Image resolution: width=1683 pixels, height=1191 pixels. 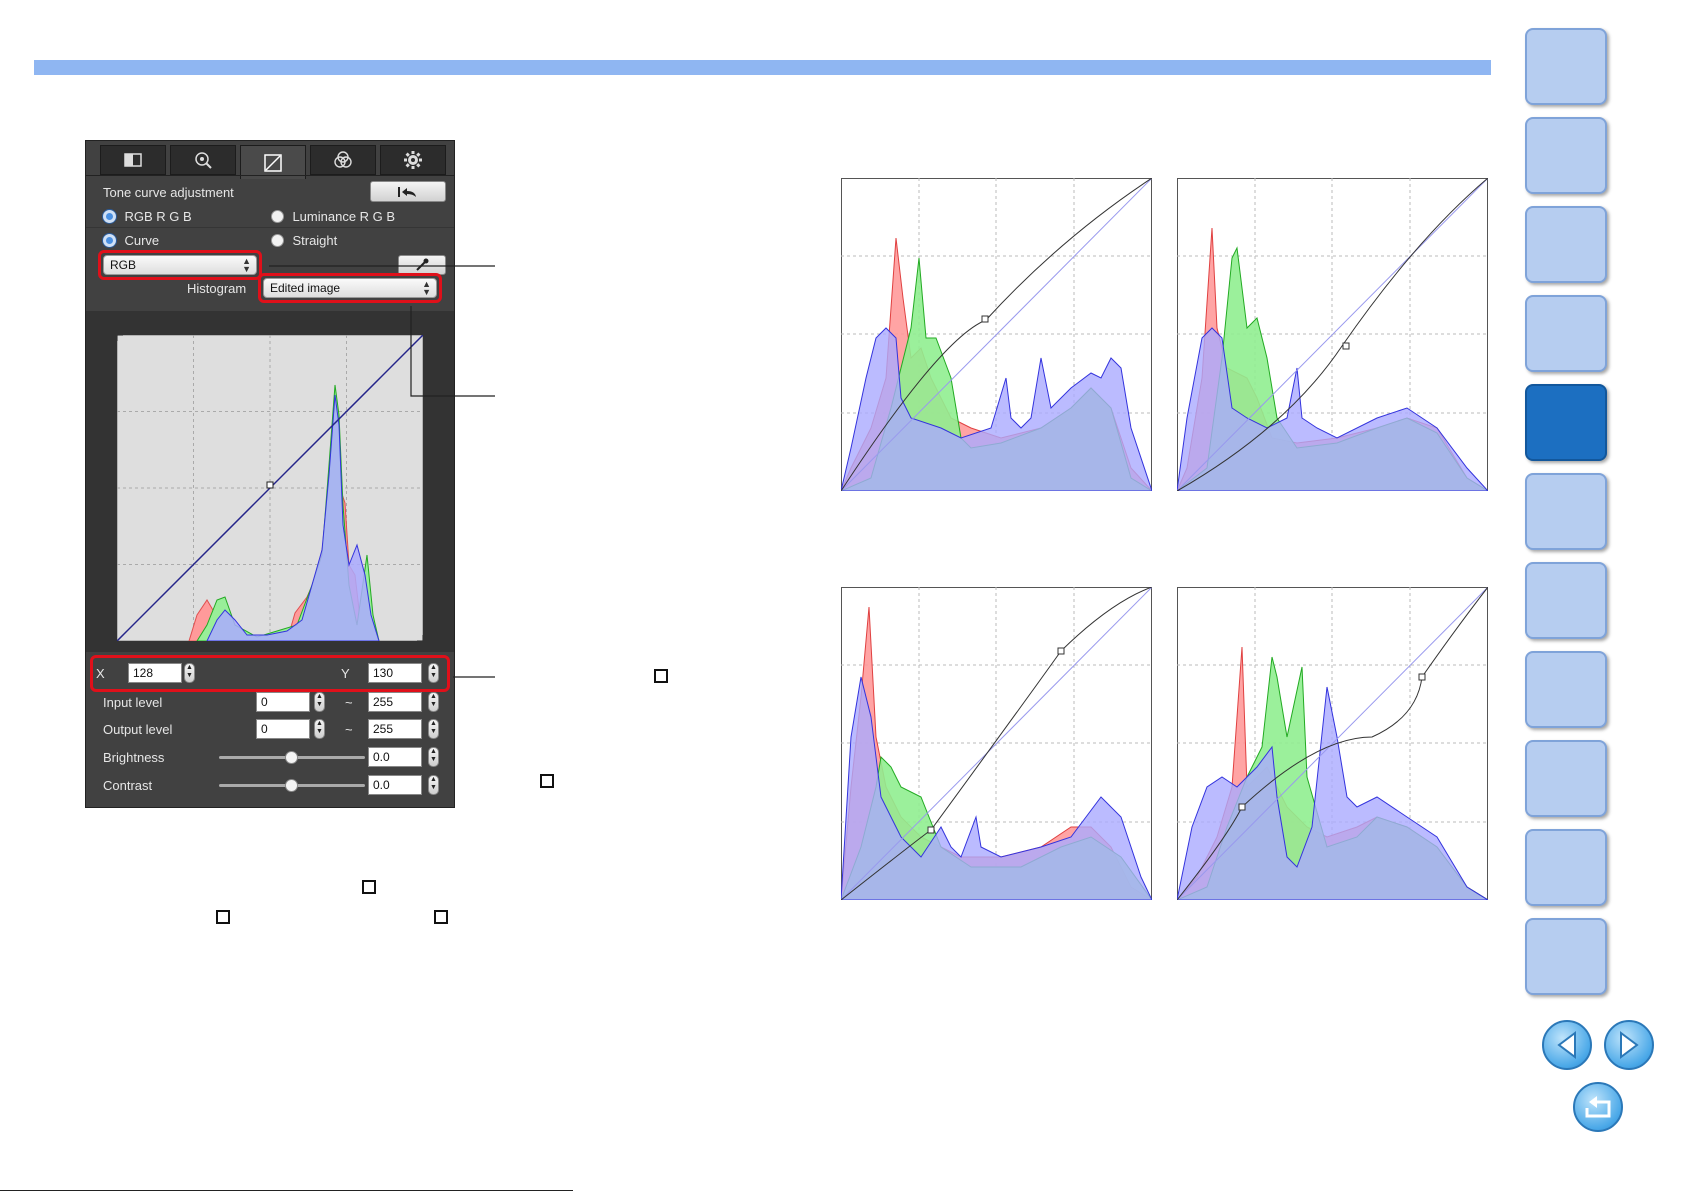 I want to click on prev-page-button, so click(x=1567, y=1045).